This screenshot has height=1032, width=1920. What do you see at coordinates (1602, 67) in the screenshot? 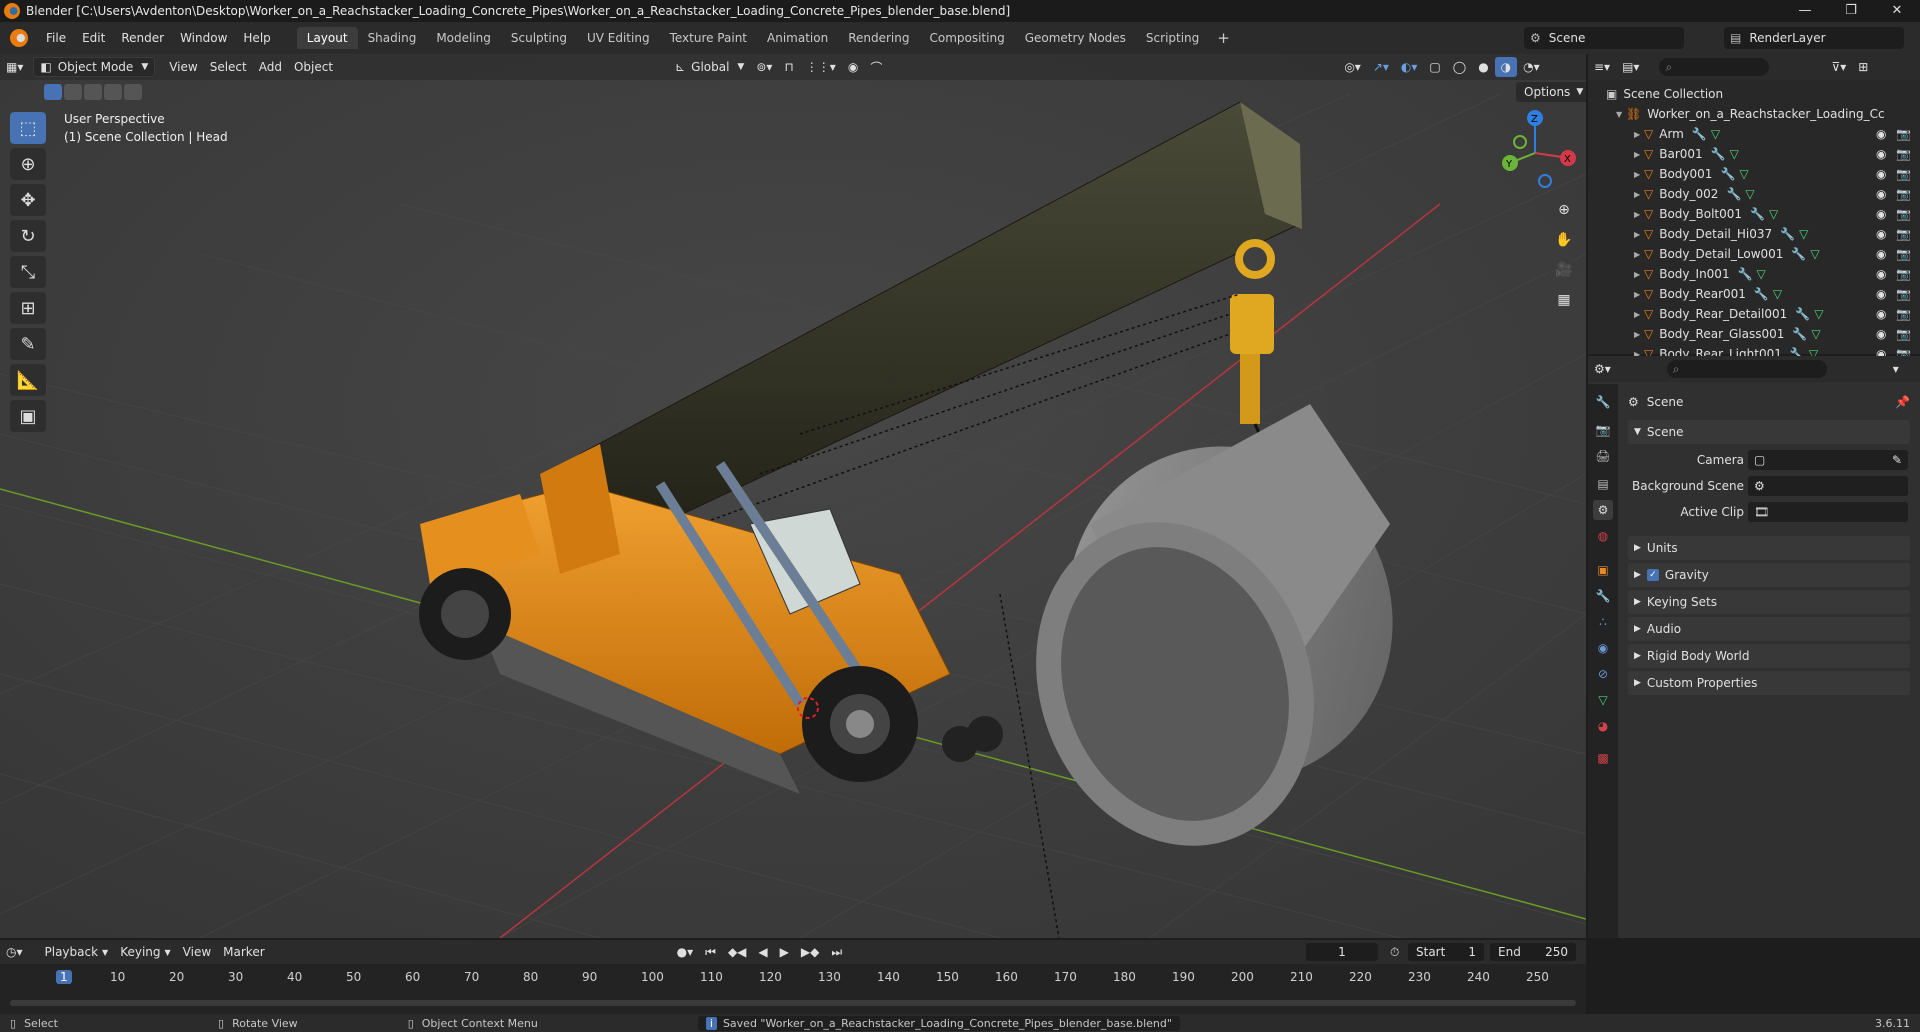
I see `outliner-editor-type-icon: ≡▾` at bounding box center [1602, 67].